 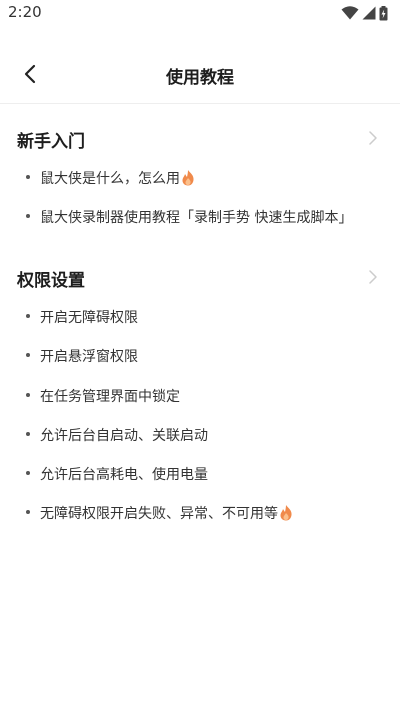 What do you see at coordinates (110, 396) in the screenshot?
I see `item-label: 在任务管理界面中锁定` at bounding box center [110, 396].